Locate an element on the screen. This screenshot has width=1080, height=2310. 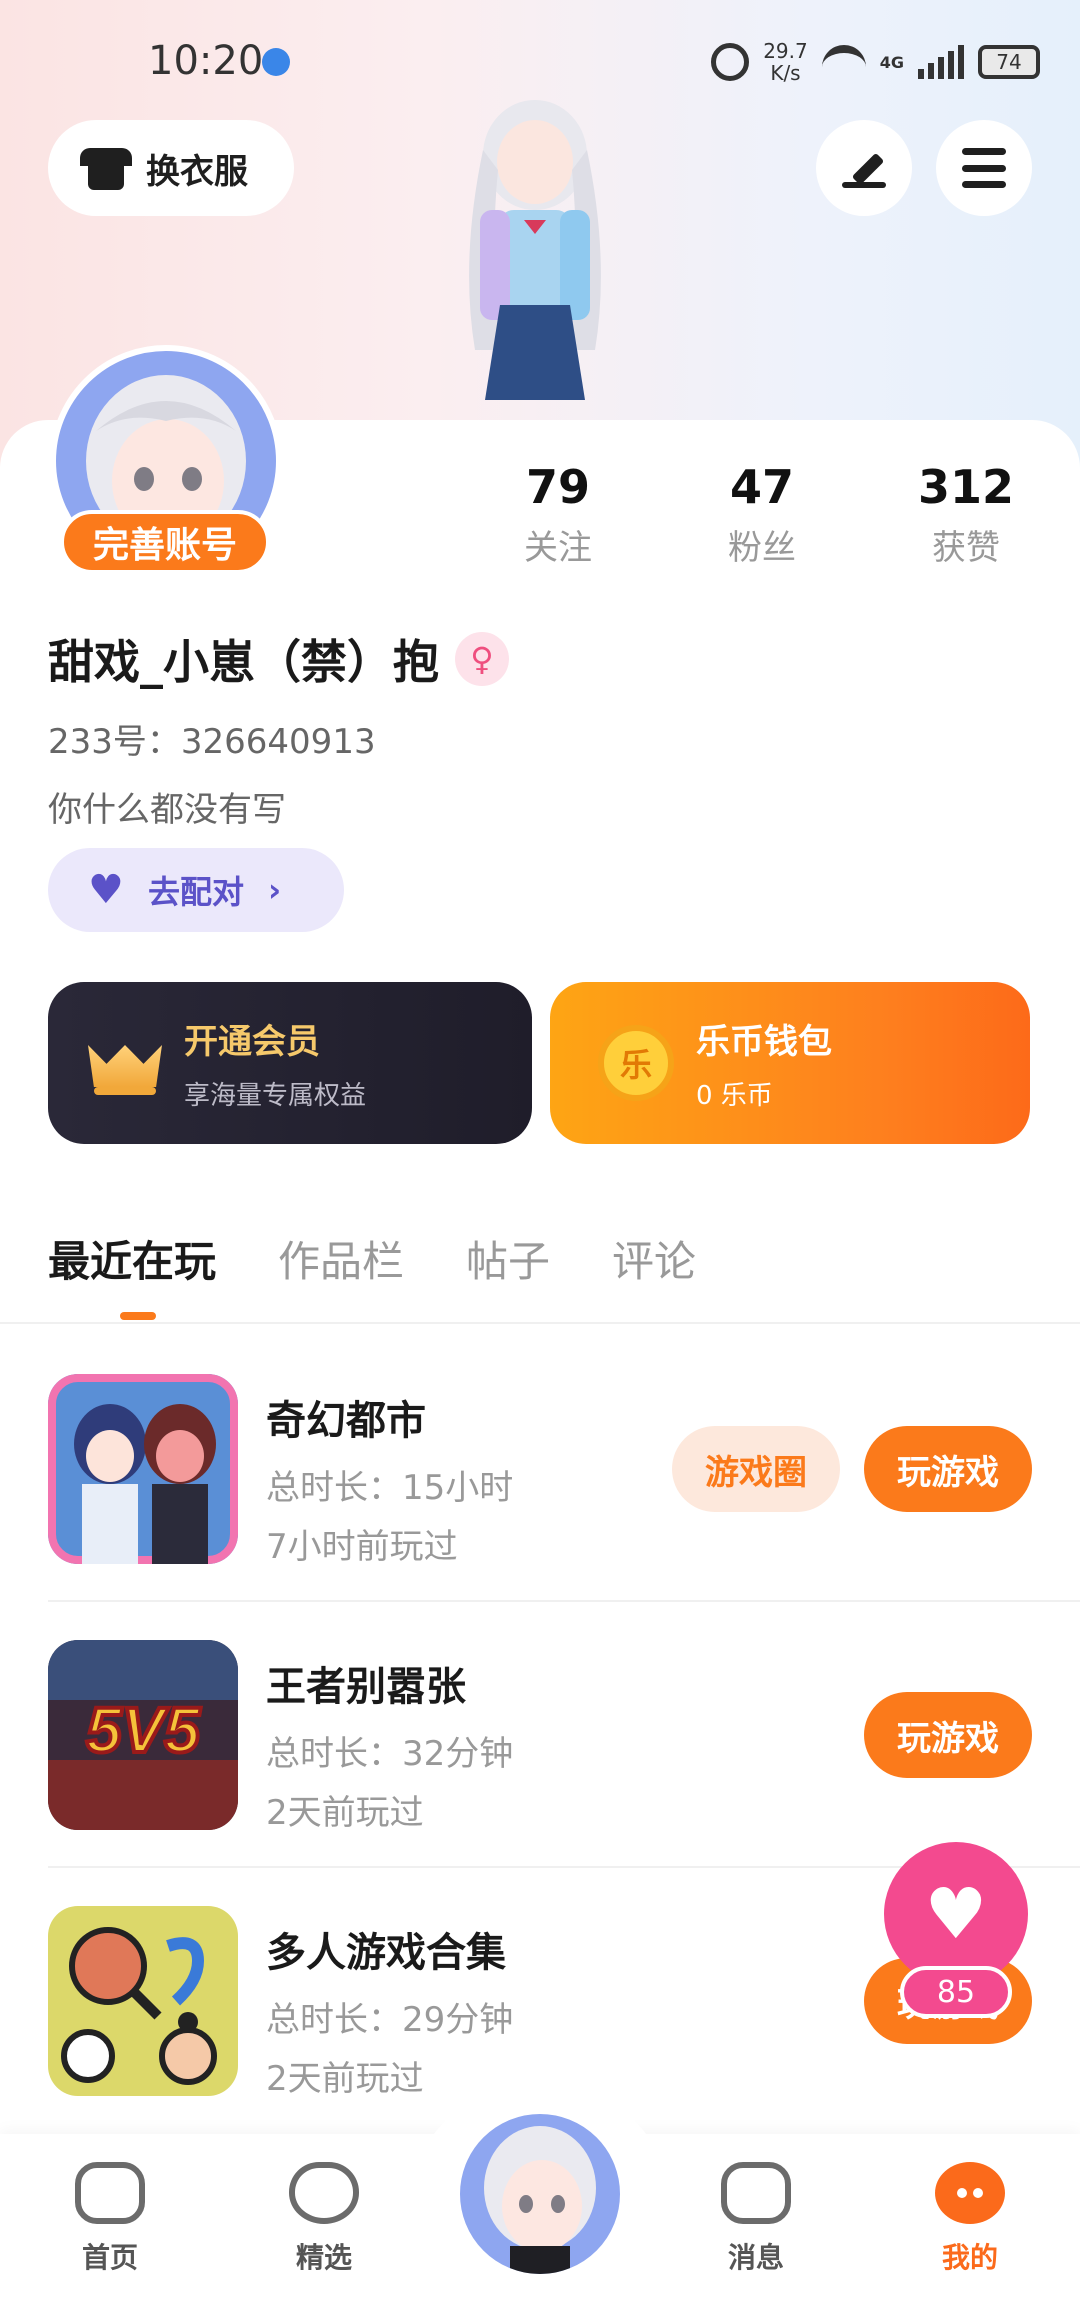
game-row: 多人游戏合集 总时长：29分钟 2天前玩过 玩游戏 is located at coordinates (540, 2006).